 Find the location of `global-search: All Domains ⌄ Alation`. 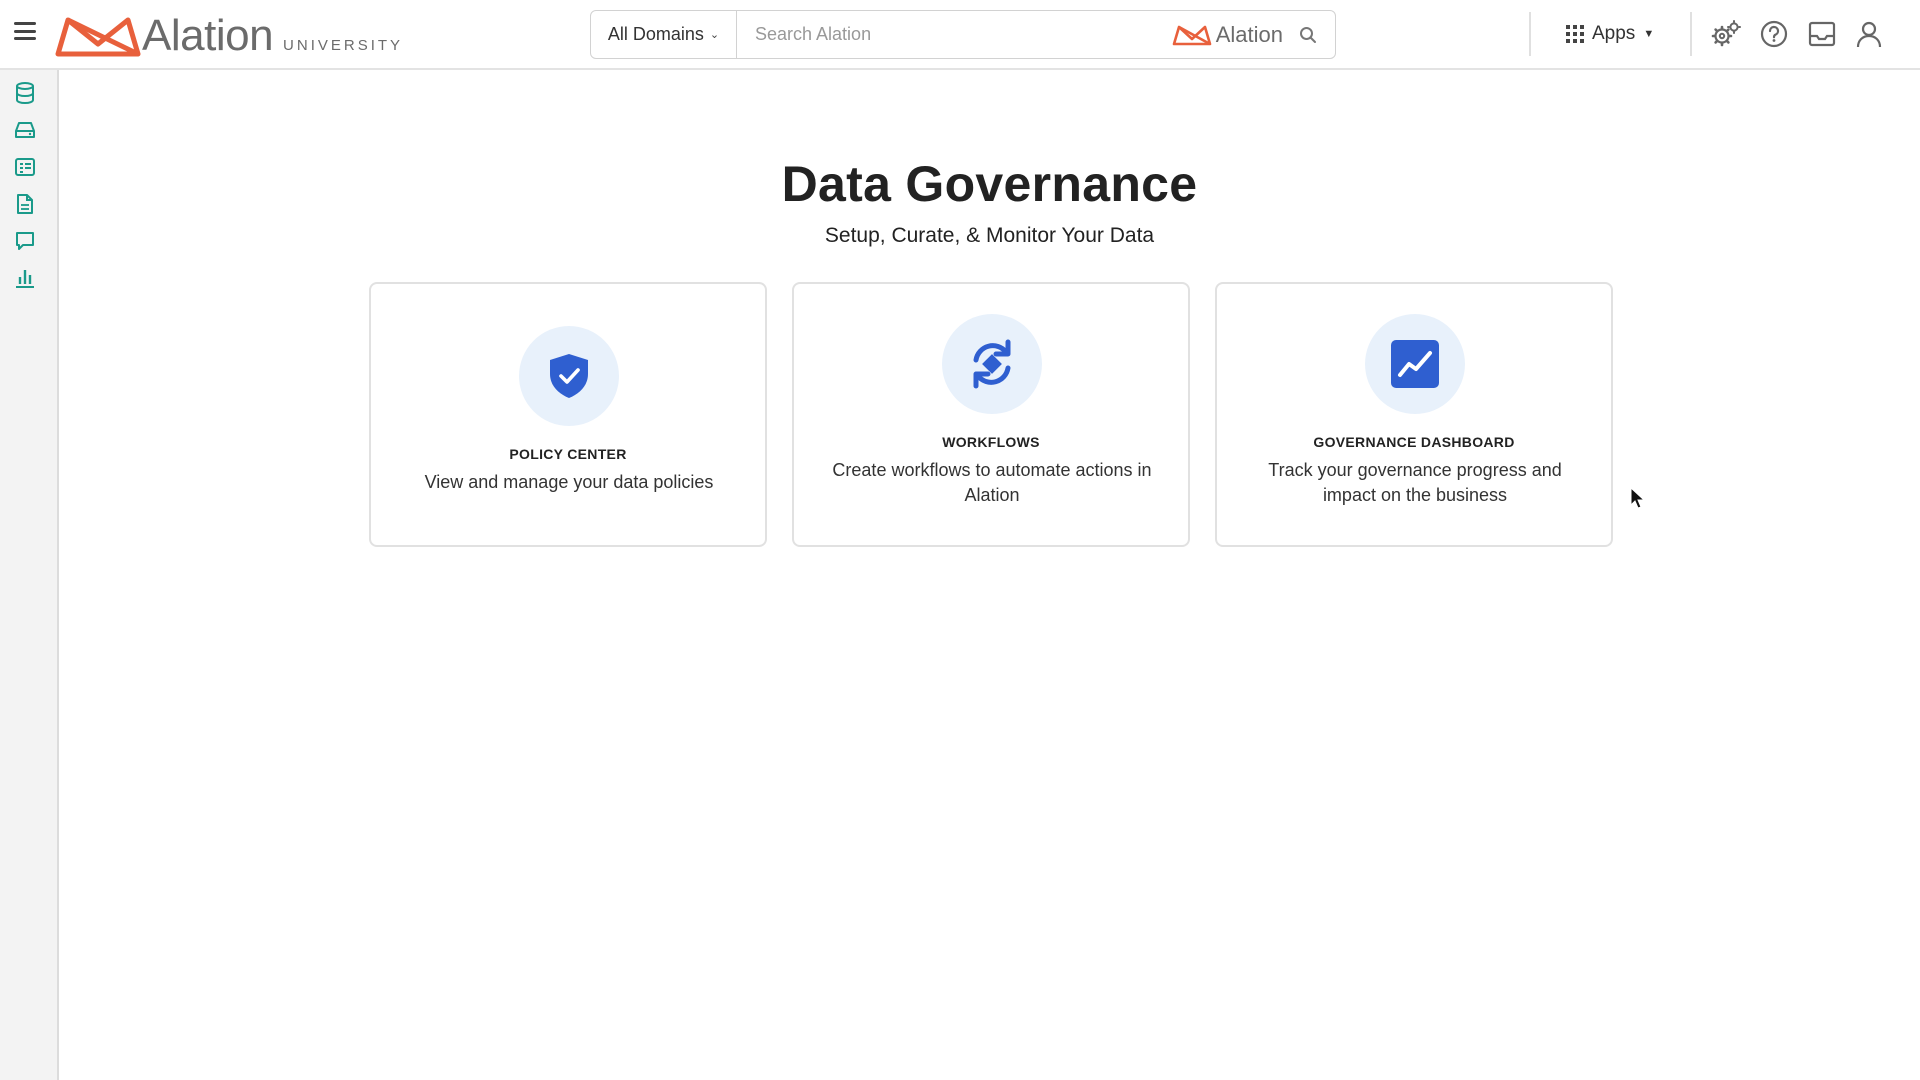

global-search: All Domains ⌄ Alation is located at coordinates (963, 34).